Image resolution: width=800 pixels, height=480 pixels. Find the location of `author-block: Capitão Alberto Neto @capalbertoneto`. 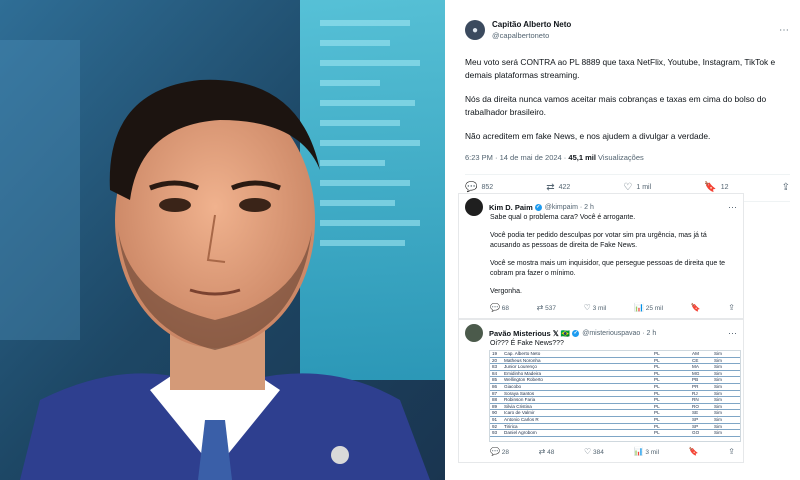

author-block: Capitão Alberto Neto @capalbertoneto is located at coordinates (531, 30).